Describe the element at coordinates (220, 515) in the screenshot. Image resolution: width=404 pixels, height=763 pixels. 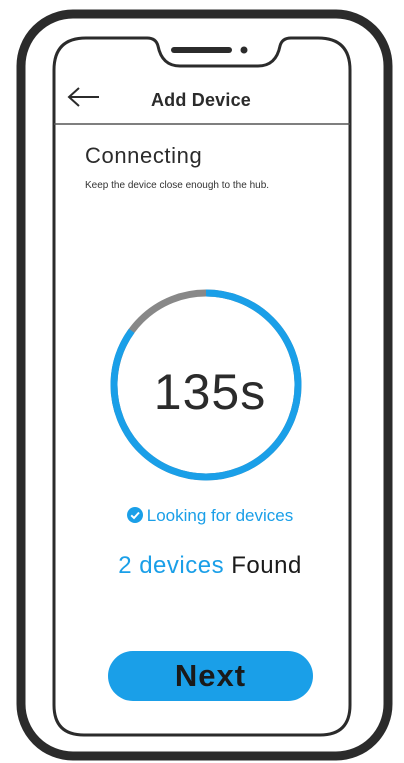
I see `status-label: Looking for devices` at that location.